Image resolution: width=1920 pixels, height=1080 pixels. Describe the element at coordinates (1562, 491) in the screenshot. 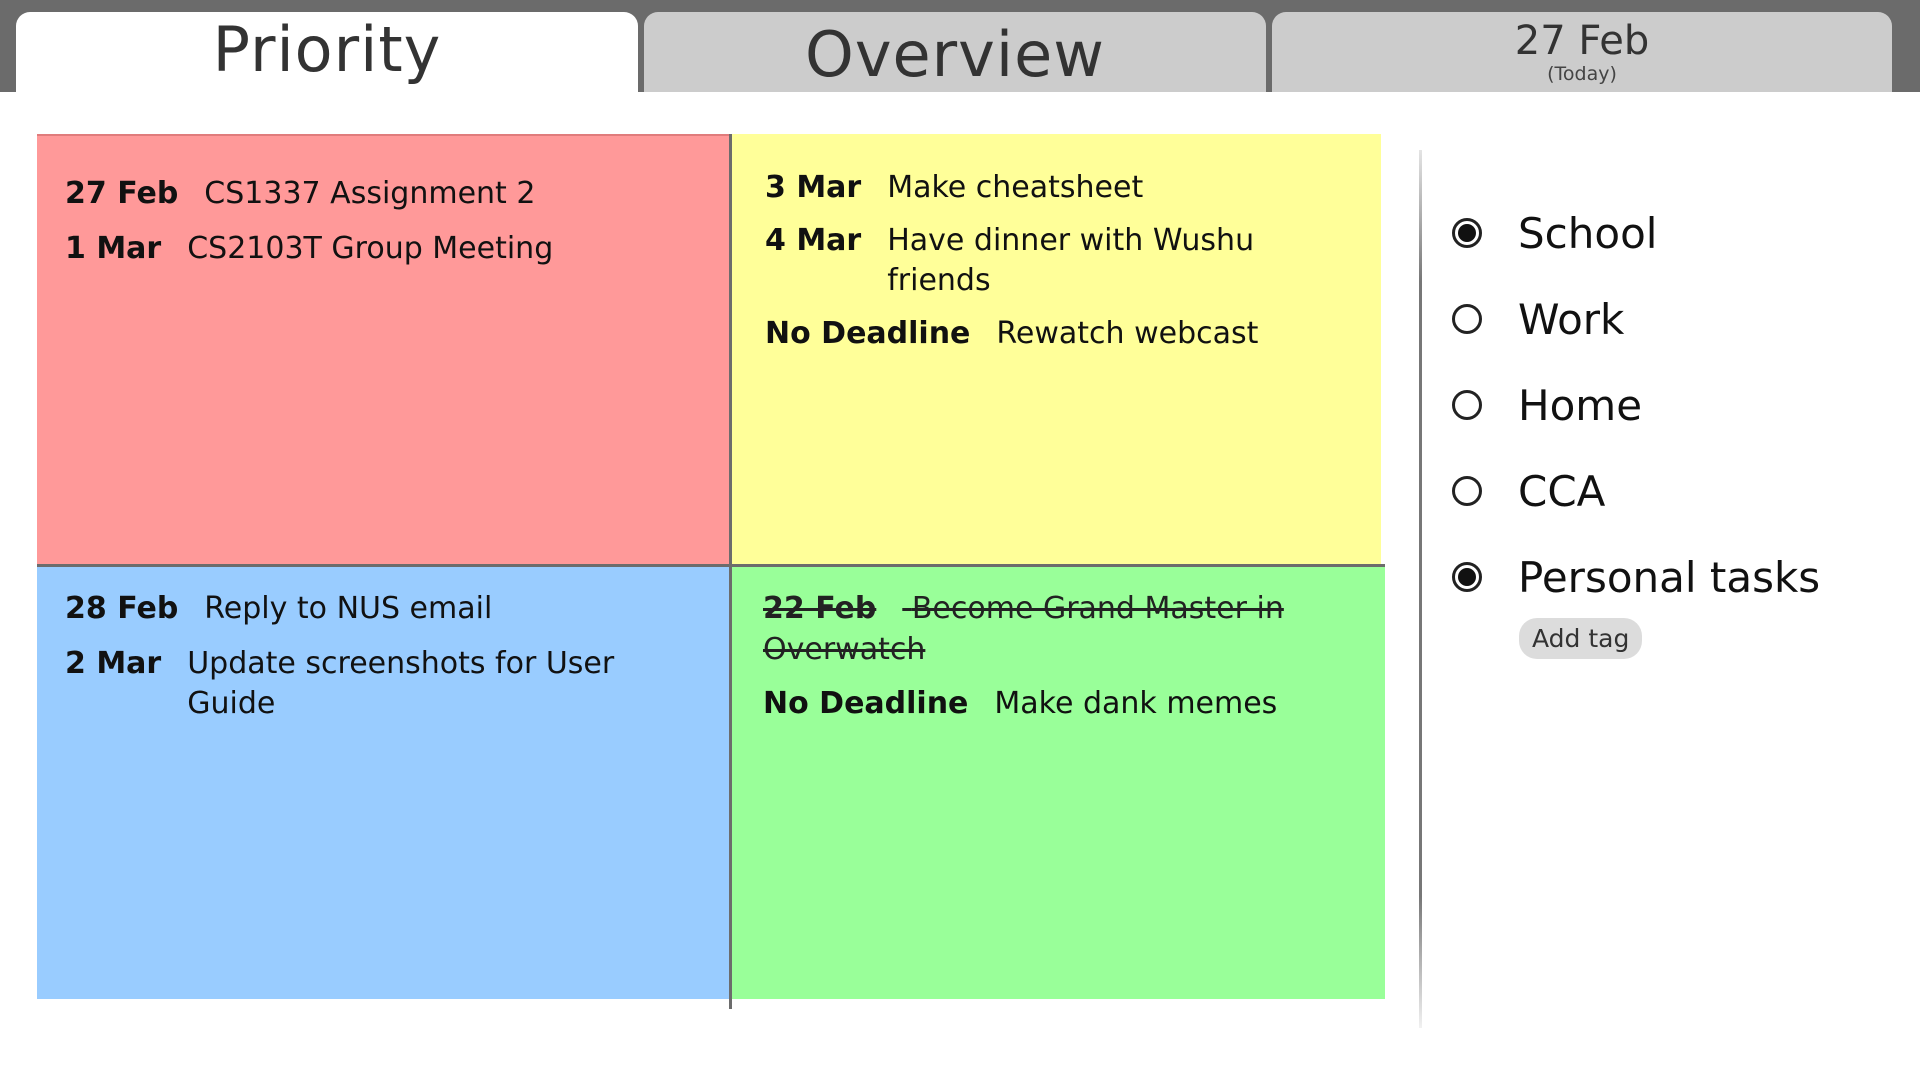

I see `tag-label: CCA` at that location.